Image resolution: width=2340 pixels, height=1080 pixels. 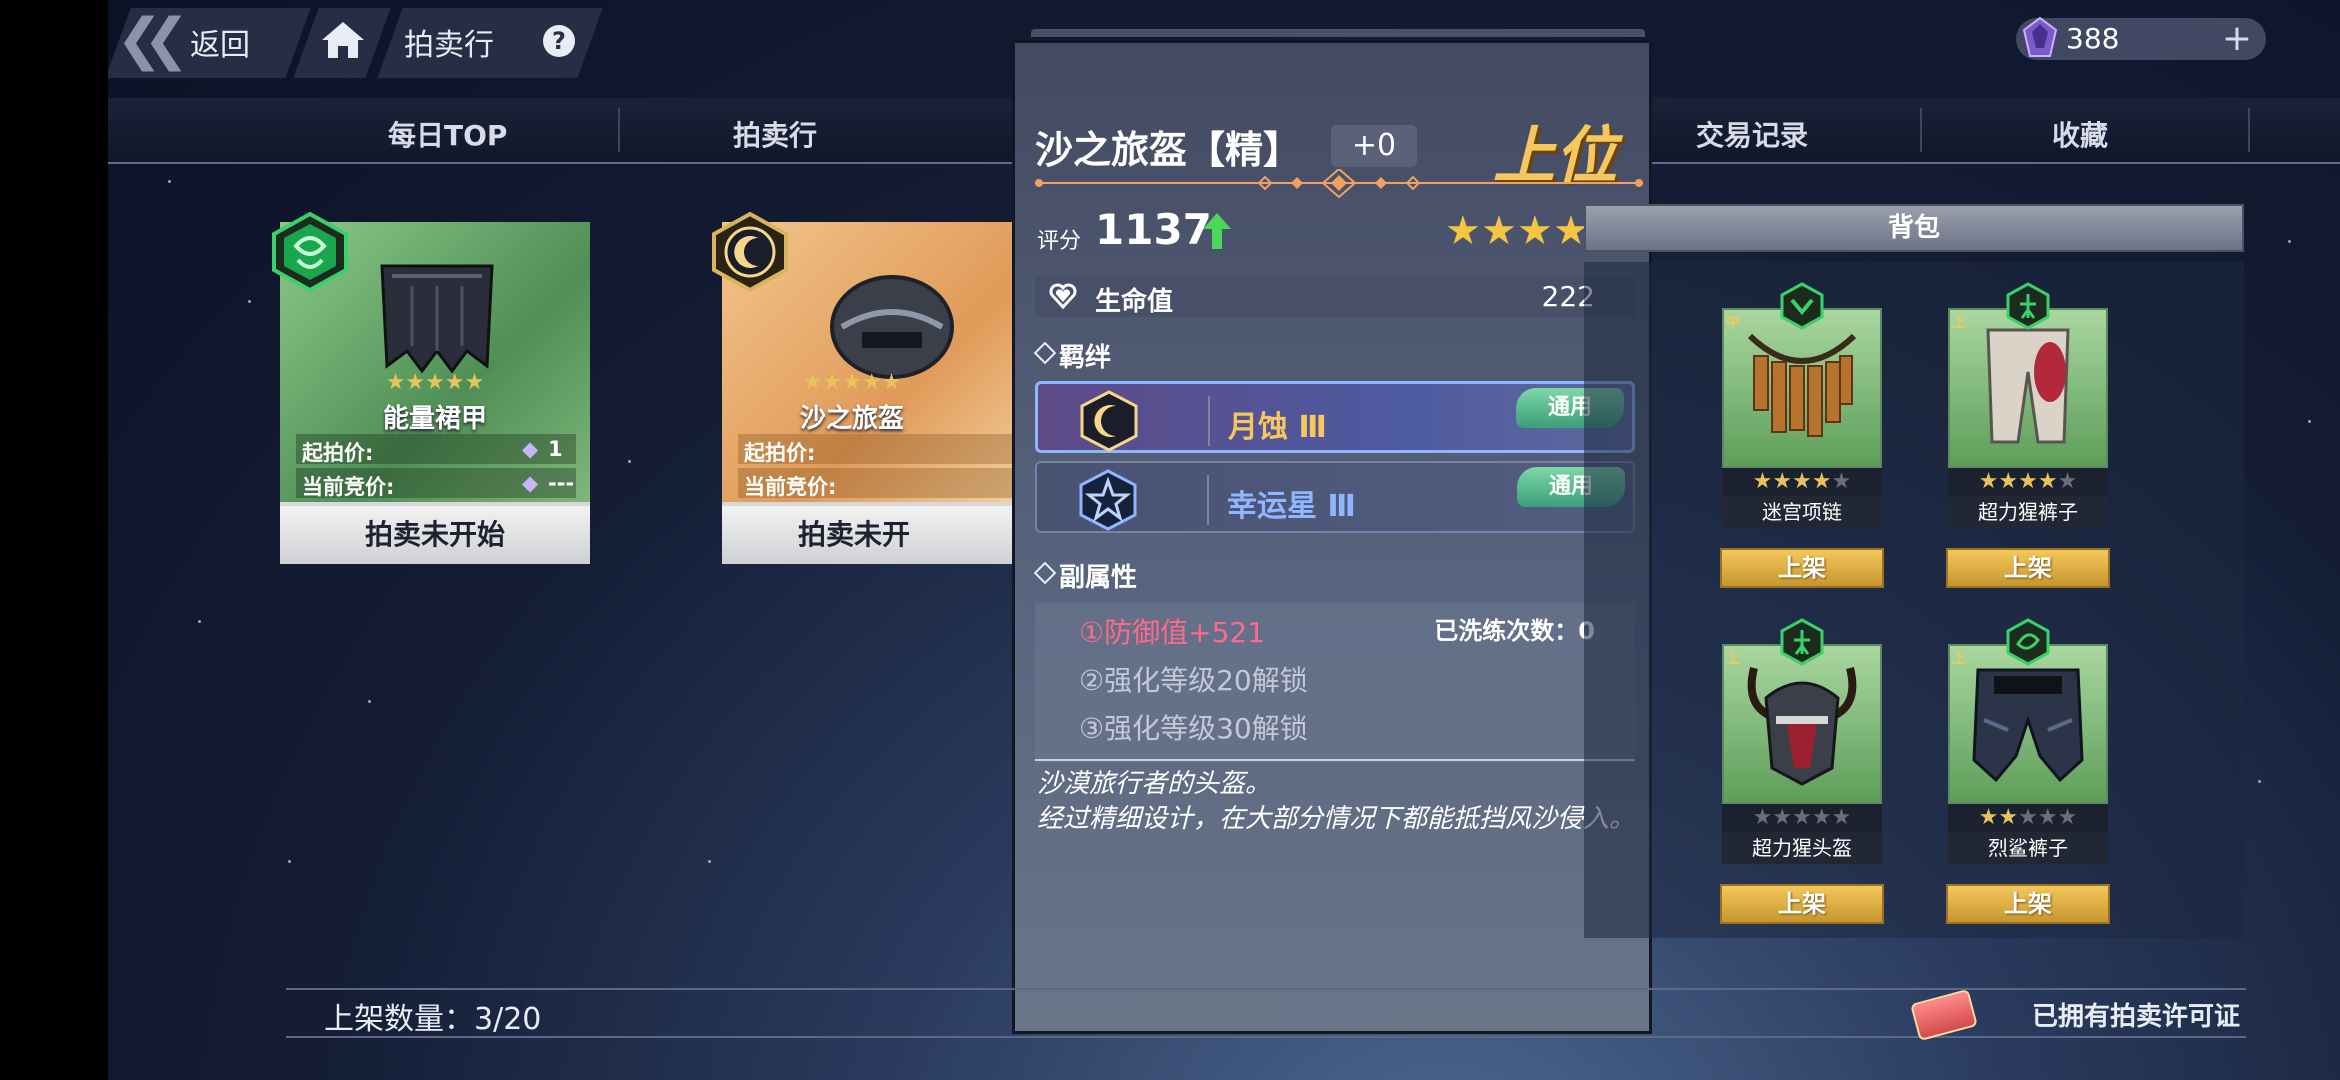 I want to click on card-rating-stars: ★★★★★, so click(x=435, y=382).